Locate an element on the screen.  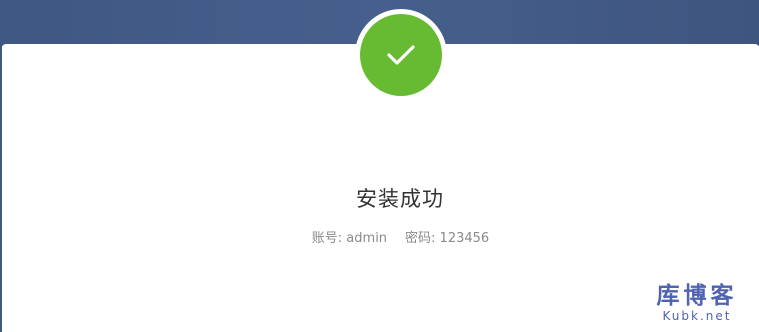
success-badge is located at coordinates (401, 55).